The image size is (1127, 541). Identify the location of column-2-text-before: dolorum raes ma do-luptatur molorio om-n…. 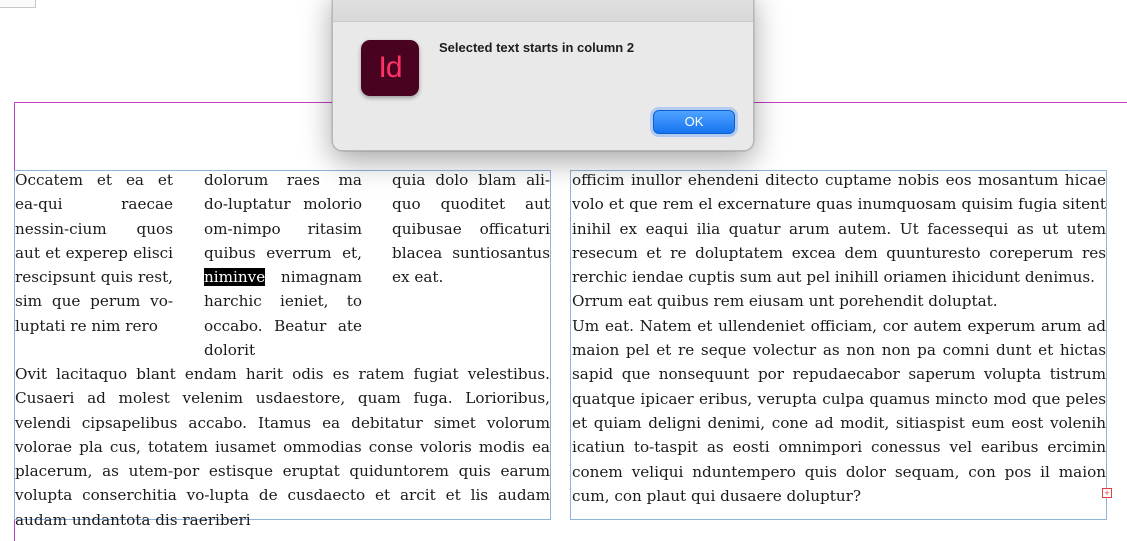
(283, 216).